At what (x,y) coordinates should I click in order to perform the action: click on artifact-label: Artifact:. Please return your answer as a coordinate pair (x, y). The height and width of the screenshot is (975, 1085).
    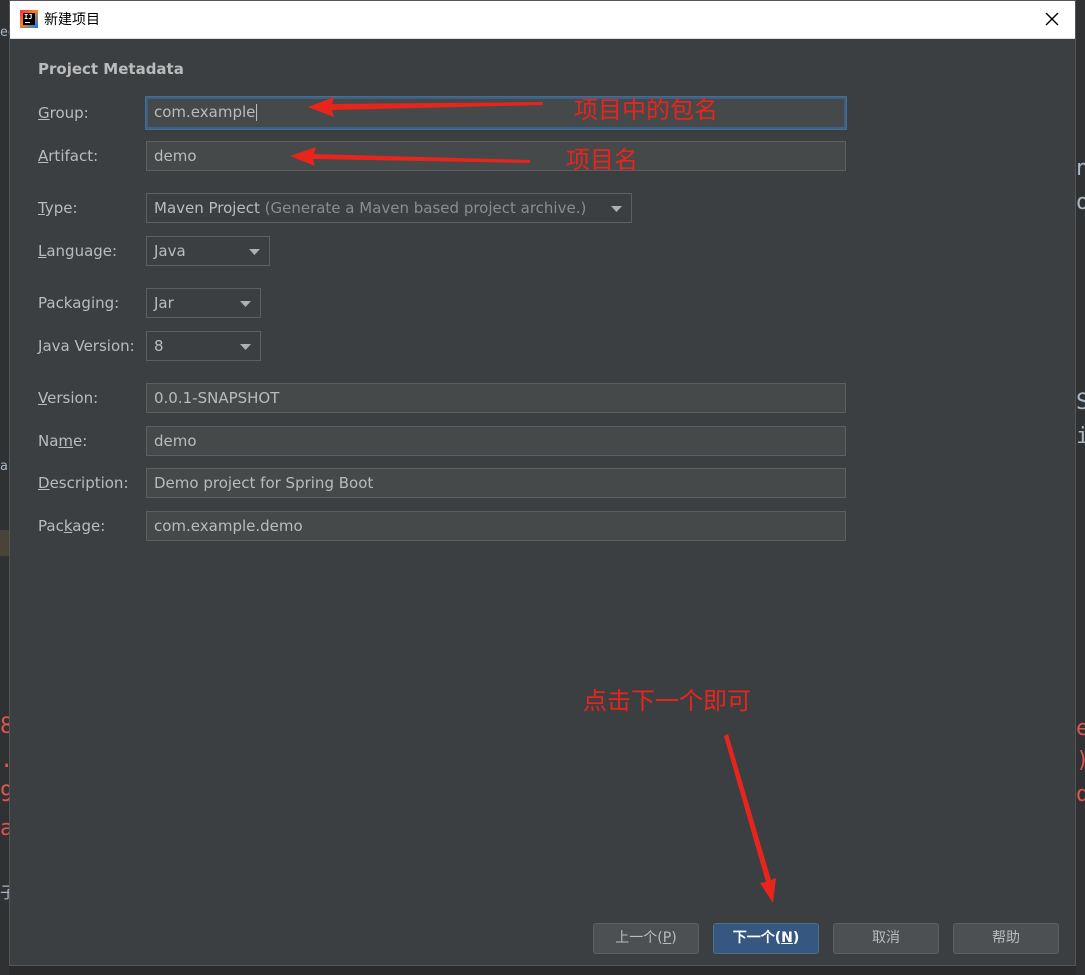
    Looking at the image, I should click on (68, 156).